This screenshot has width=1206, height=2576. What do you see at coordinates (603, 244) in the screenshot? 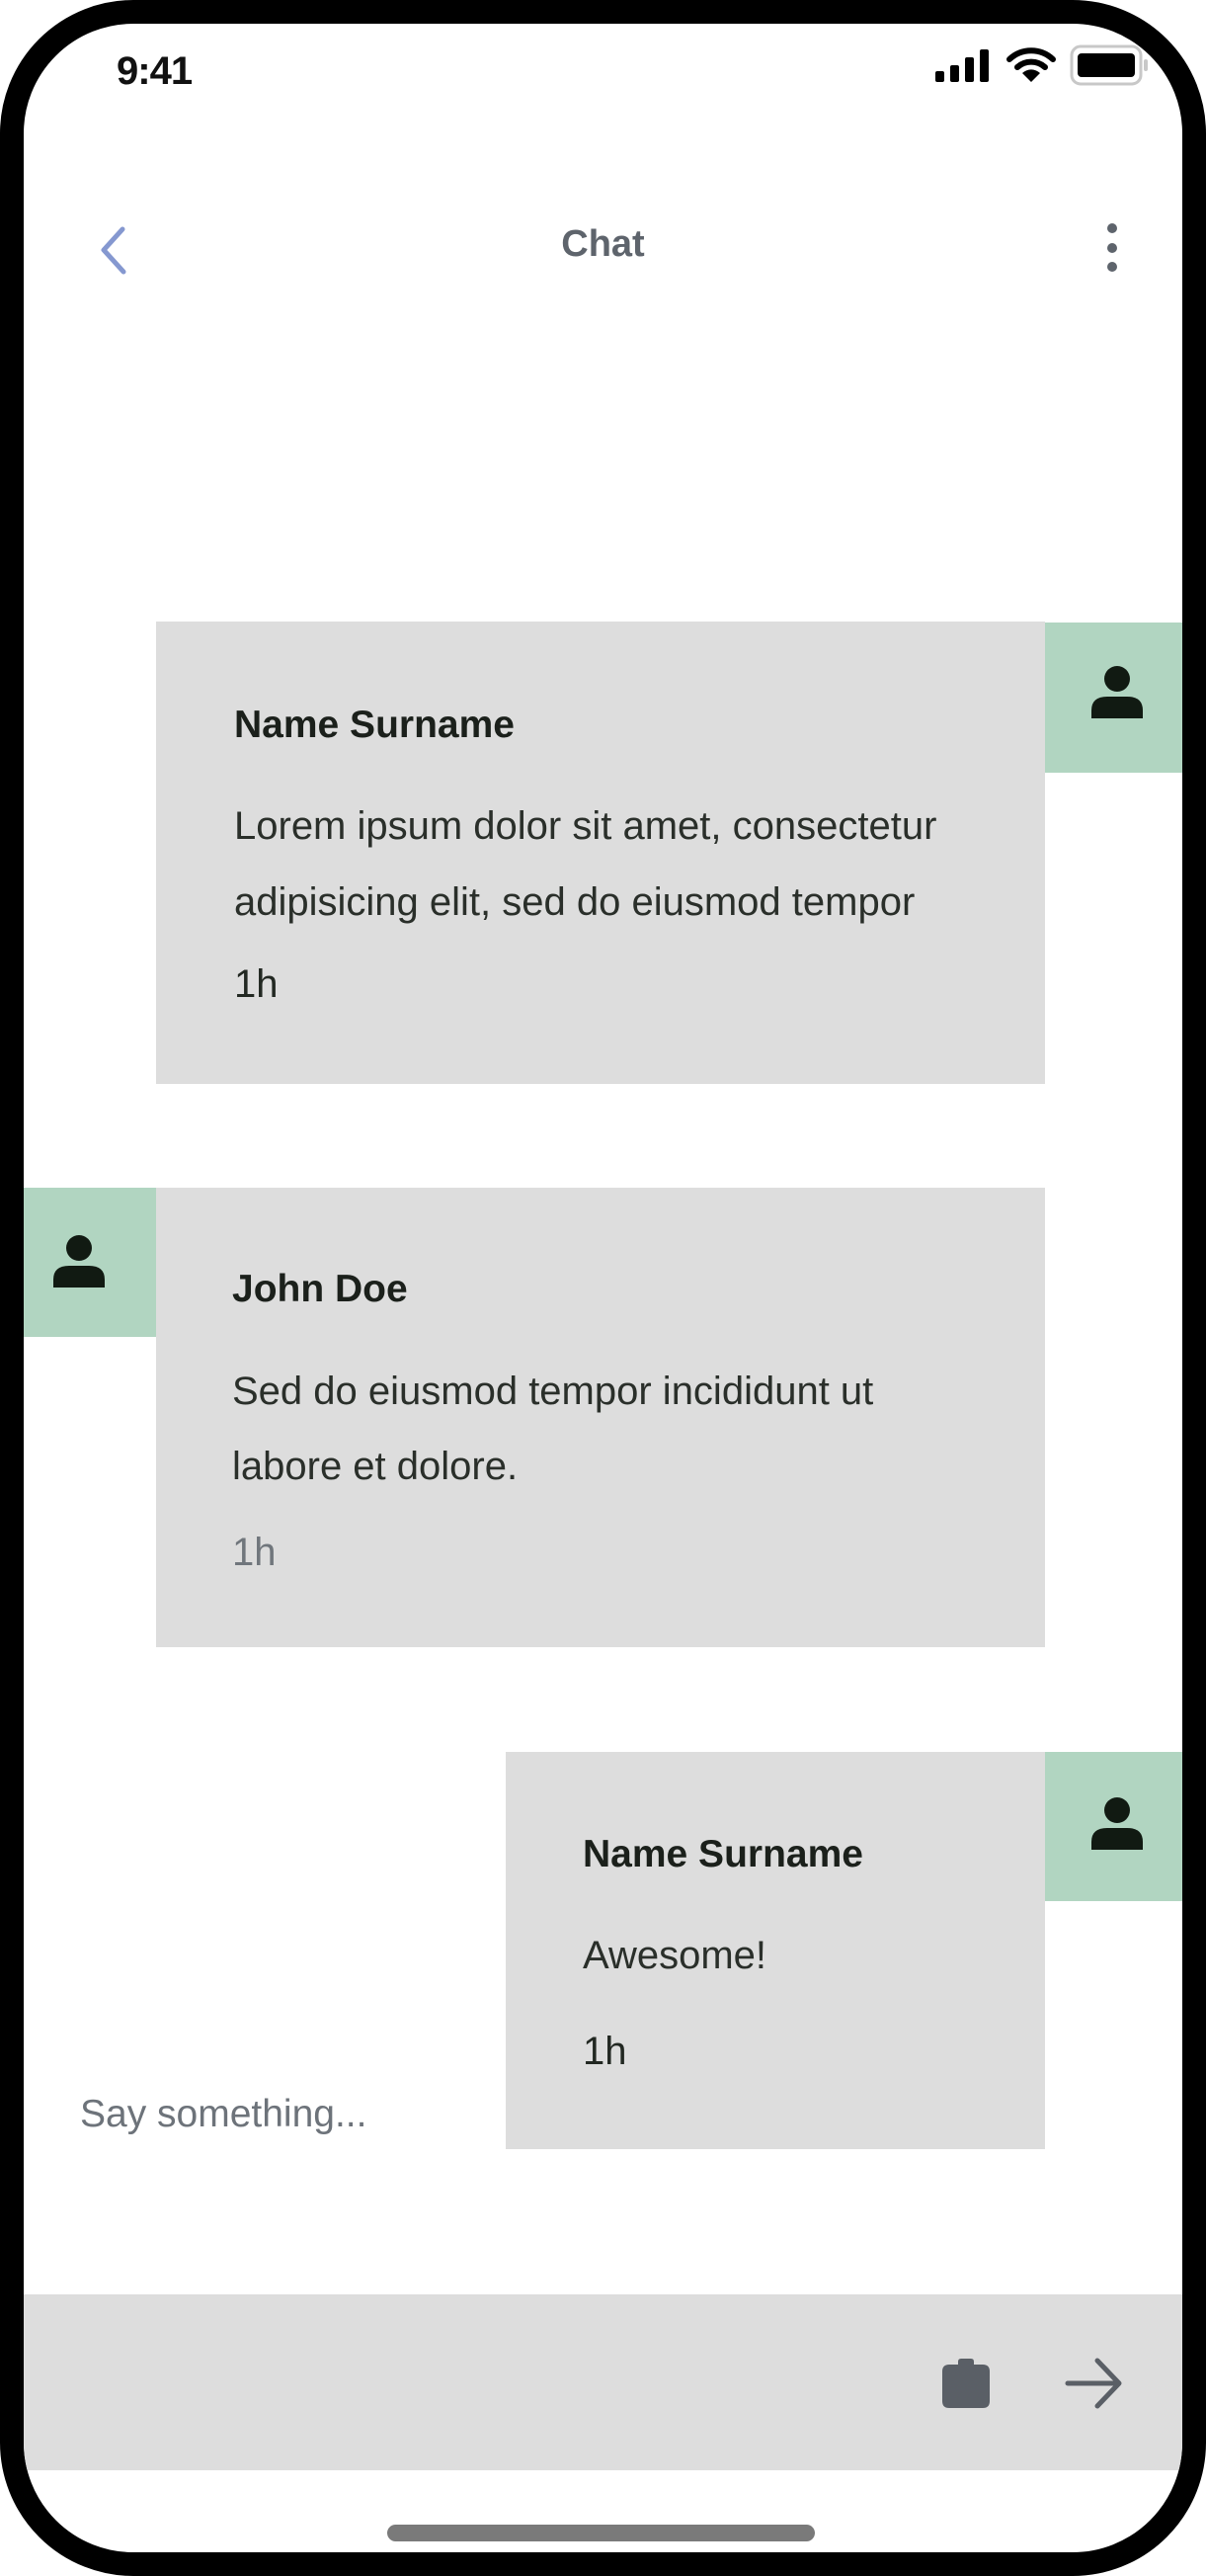
I see `page-title: Chat` at bounding box center [603, 244].